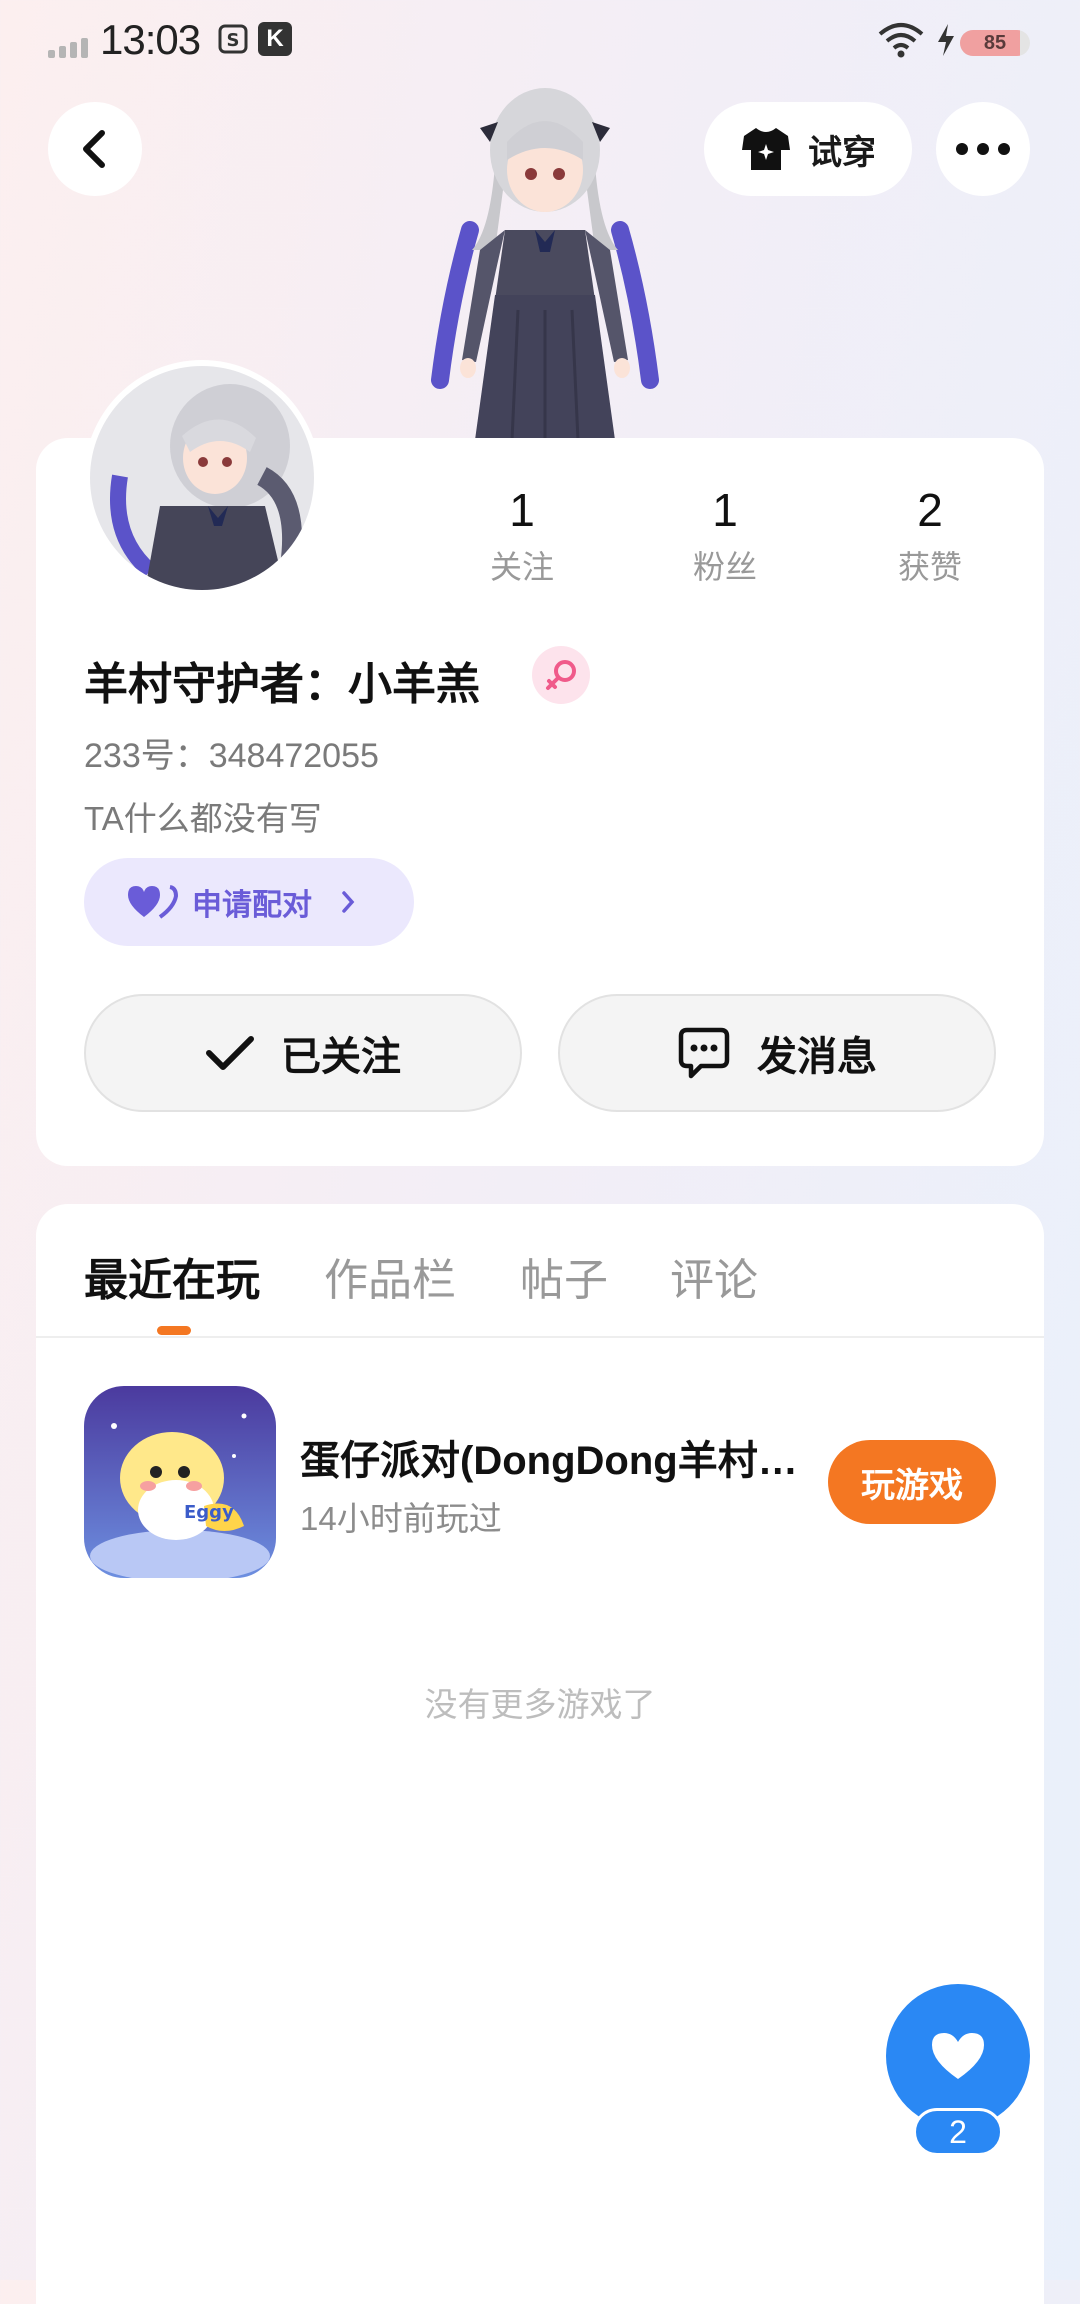  What do you see at coordinates (545, 260) in the screenshot?
I see `character-model-image` at bounding box center [545, 260].